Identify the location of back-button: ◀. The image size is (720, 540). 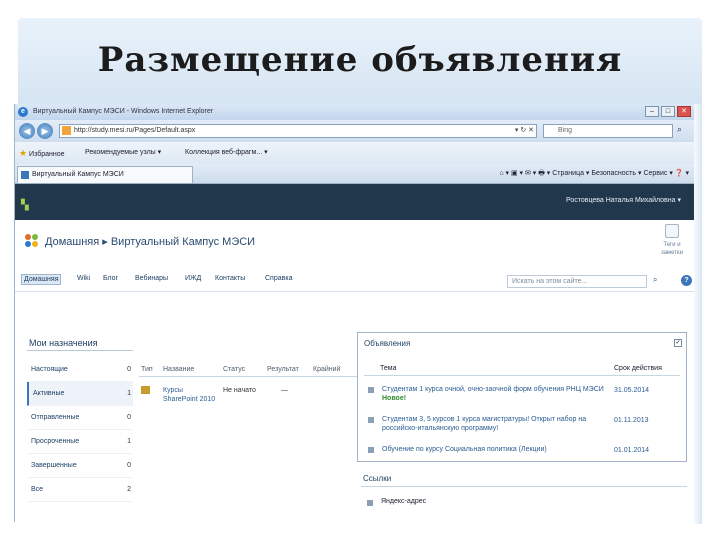
(27, 131).